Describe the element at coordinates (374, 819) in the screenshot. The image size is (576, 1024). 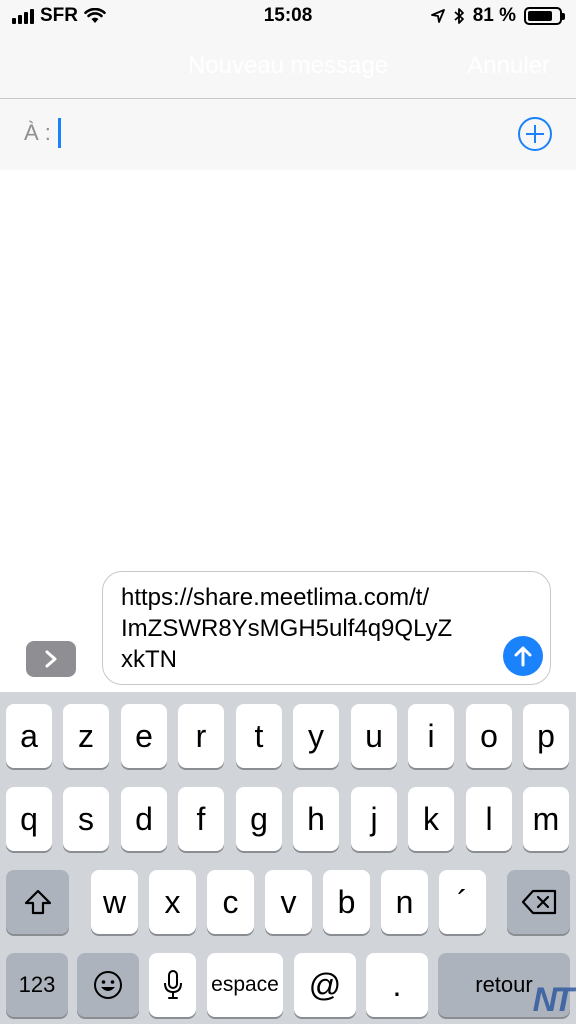
I see `key: j` at that location.